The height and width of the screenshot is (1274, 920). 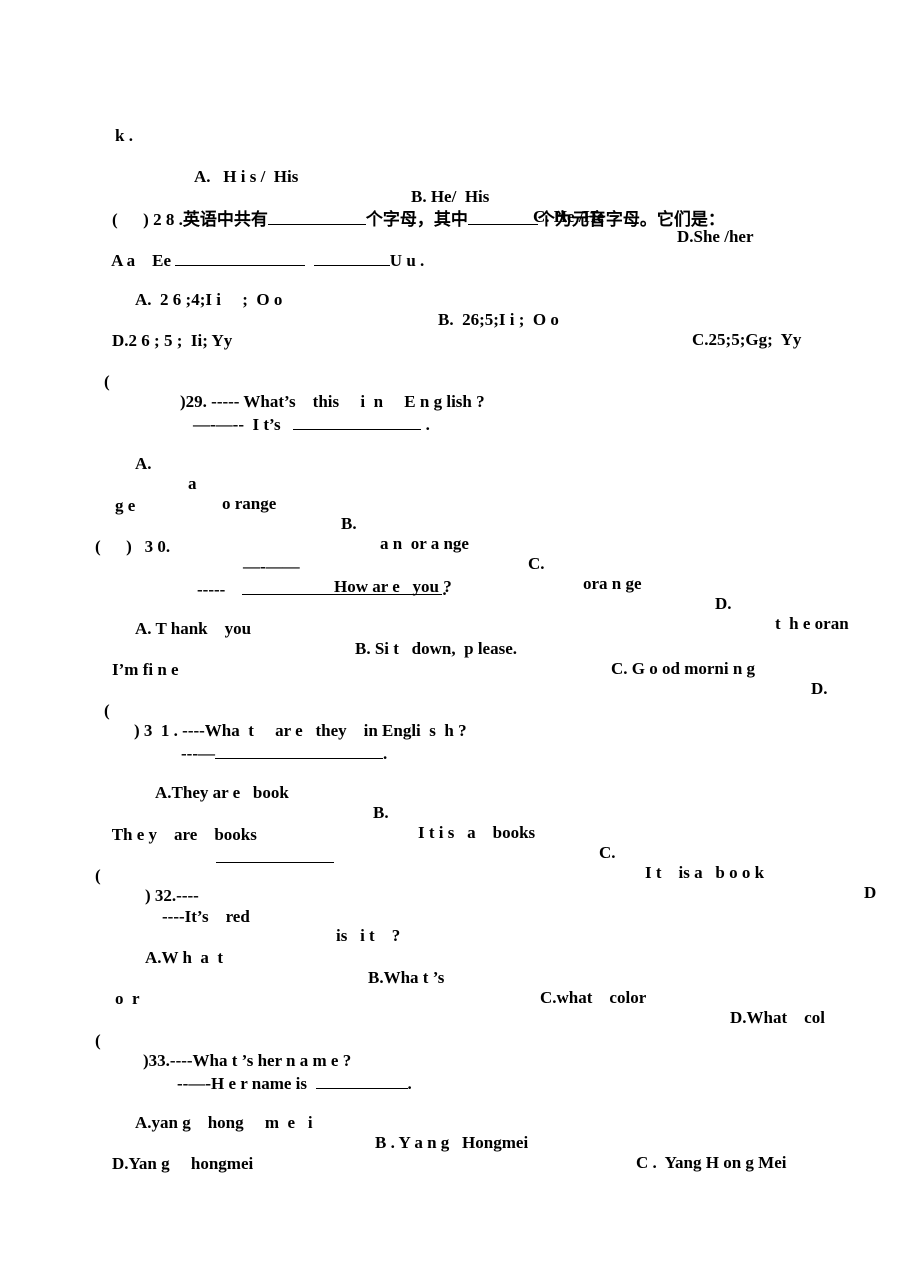 I want to click on text-segment: U u ., so click(x=407, y=260).